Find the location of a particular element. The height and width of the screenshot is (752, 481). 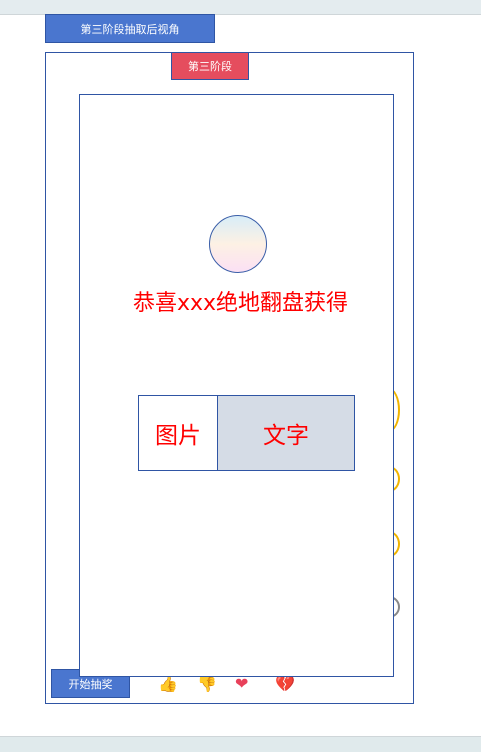

bottom-bar is located at coordinates (240, 744).